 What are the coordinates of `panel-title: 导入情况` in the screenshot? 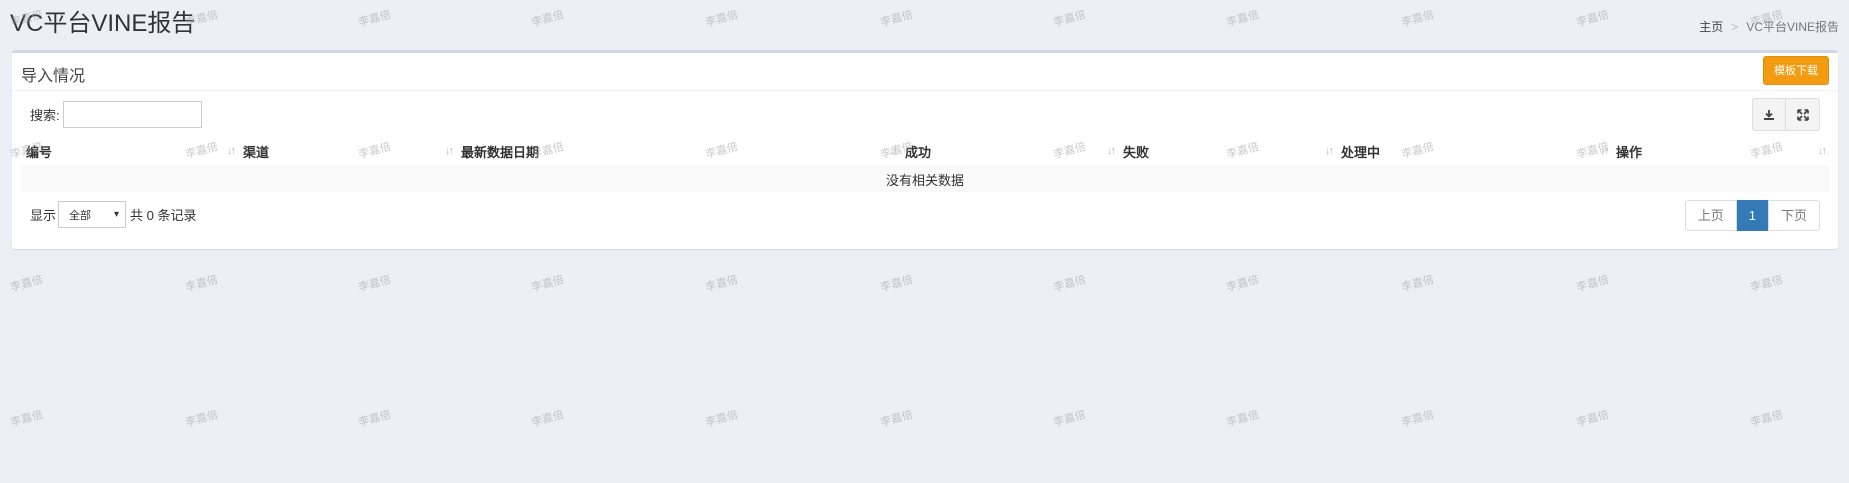 It's located at (53, 76).